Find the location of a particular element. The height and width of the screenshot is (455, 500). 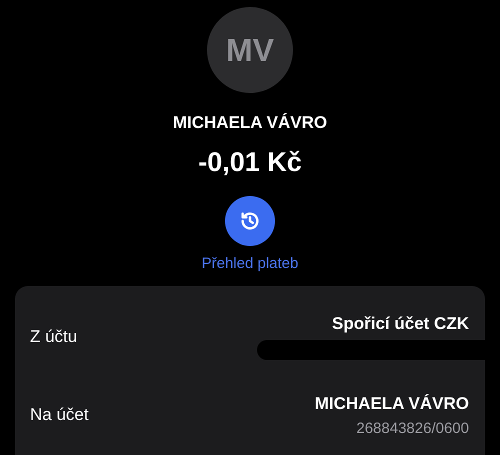

account-name: MICHAELA VÁVRO is located at coordinates (391, 404).